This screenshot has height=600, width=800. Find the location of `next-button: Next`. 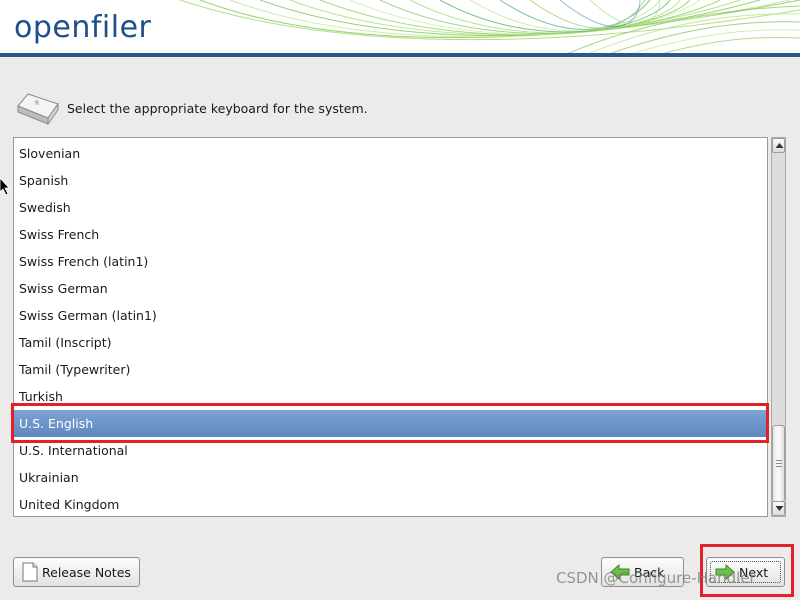

next-button: Next is located at coordinates (745, 572).